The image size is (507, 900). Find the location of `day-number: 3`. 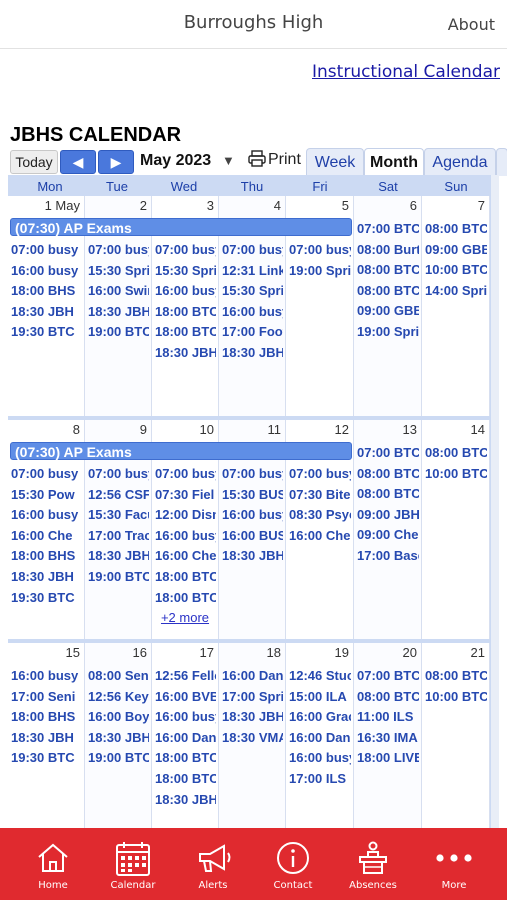

day-number: 3 is located at coordinates (210, 205).